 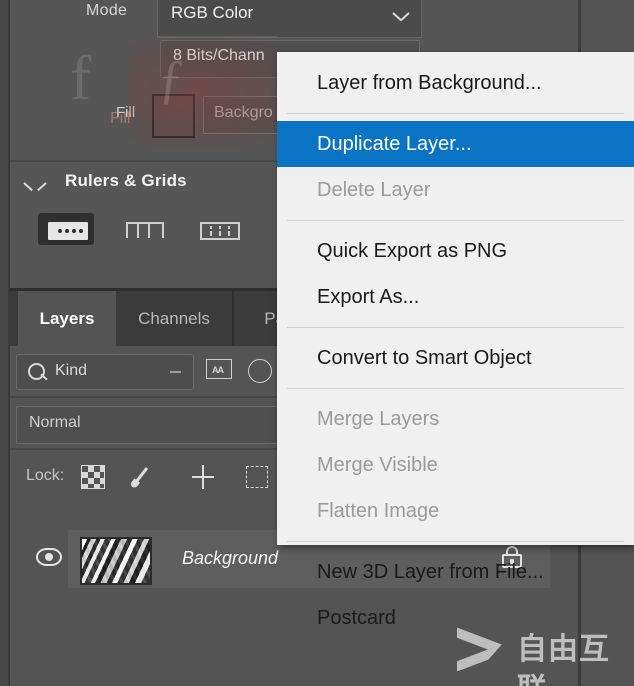 What do you see at coordinates (45, 475) in the screenshot?
I see `lock-label: Lock:` at bounding box center [45, 475].